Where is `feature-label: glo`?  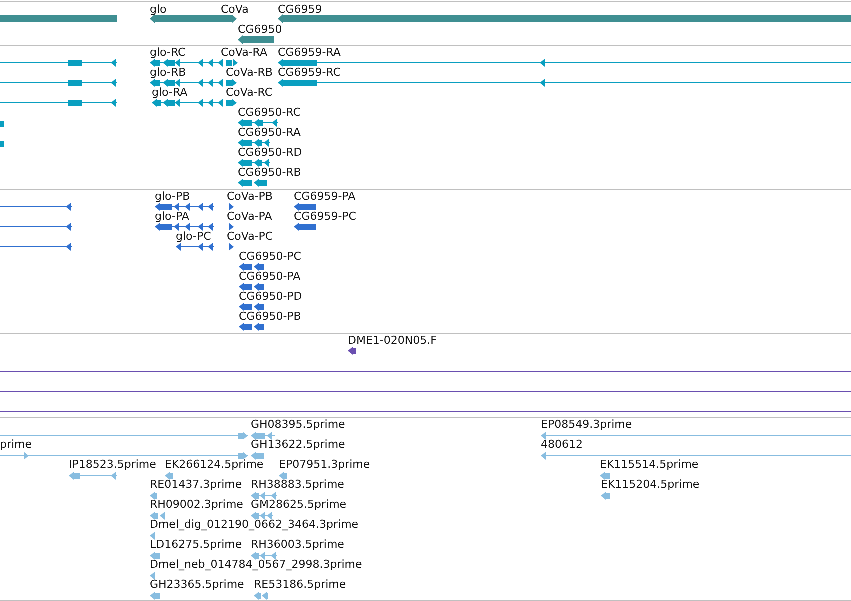 feature-label: glo is located at coordinates (158, 10).